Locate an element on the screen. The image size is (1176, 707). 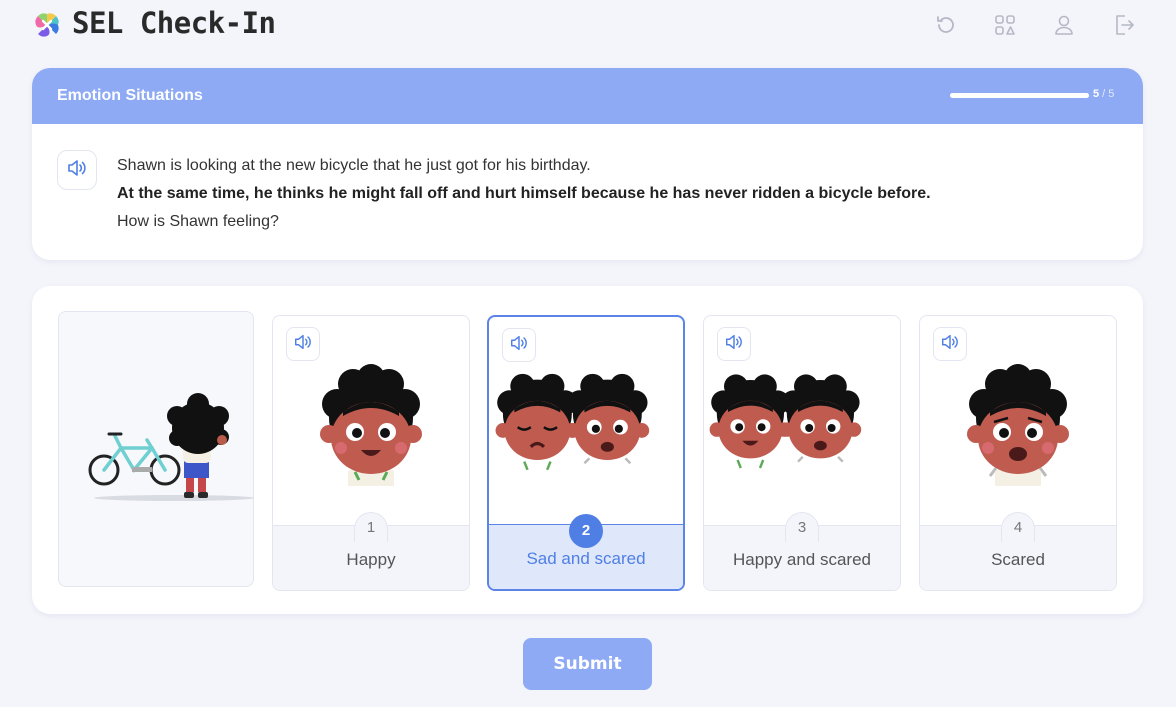
answer-number: 3 is located at coordinates (802, 527).